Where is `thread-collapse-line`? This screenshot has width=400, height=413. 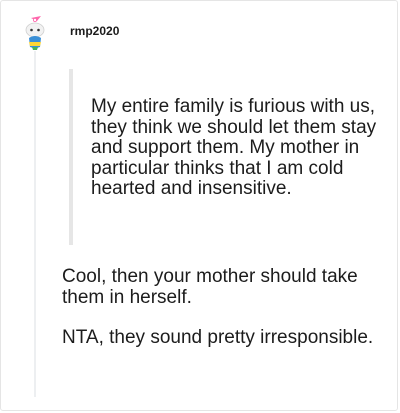
thread-collapse-line is located at coordinates (35, 224).